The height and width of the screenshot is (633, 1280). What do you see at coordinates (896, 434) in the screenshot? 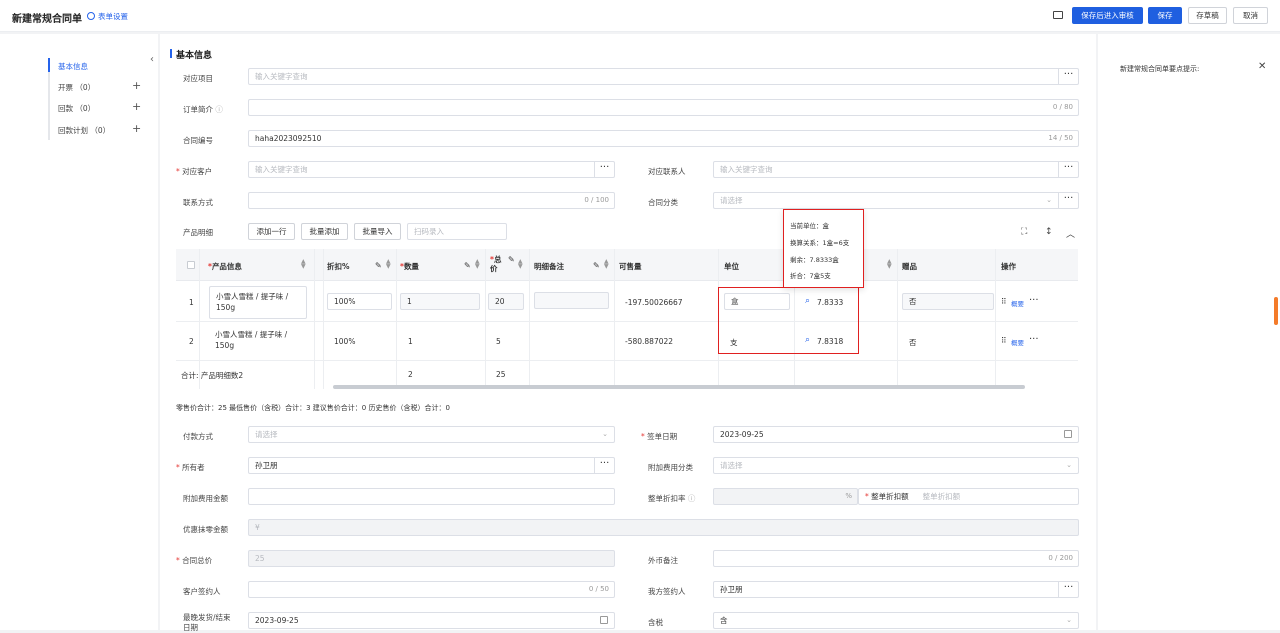
I see `sign-date-input: 2023-09-25` at bounding box center [896, 434].